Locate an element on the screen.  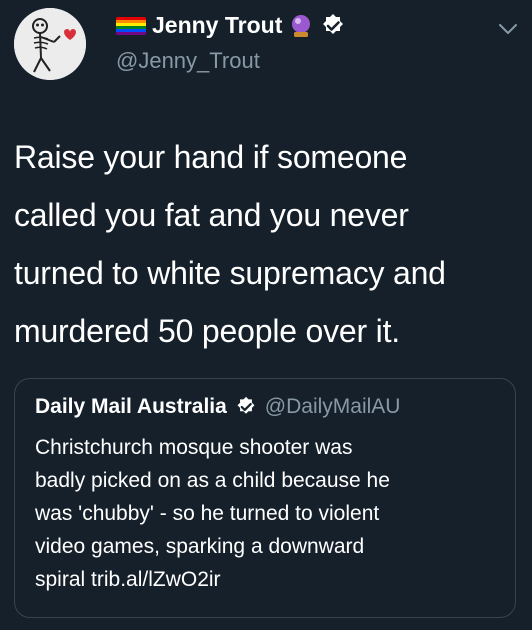
skeleton-illustration-icon is located at coordinates (50, 44).